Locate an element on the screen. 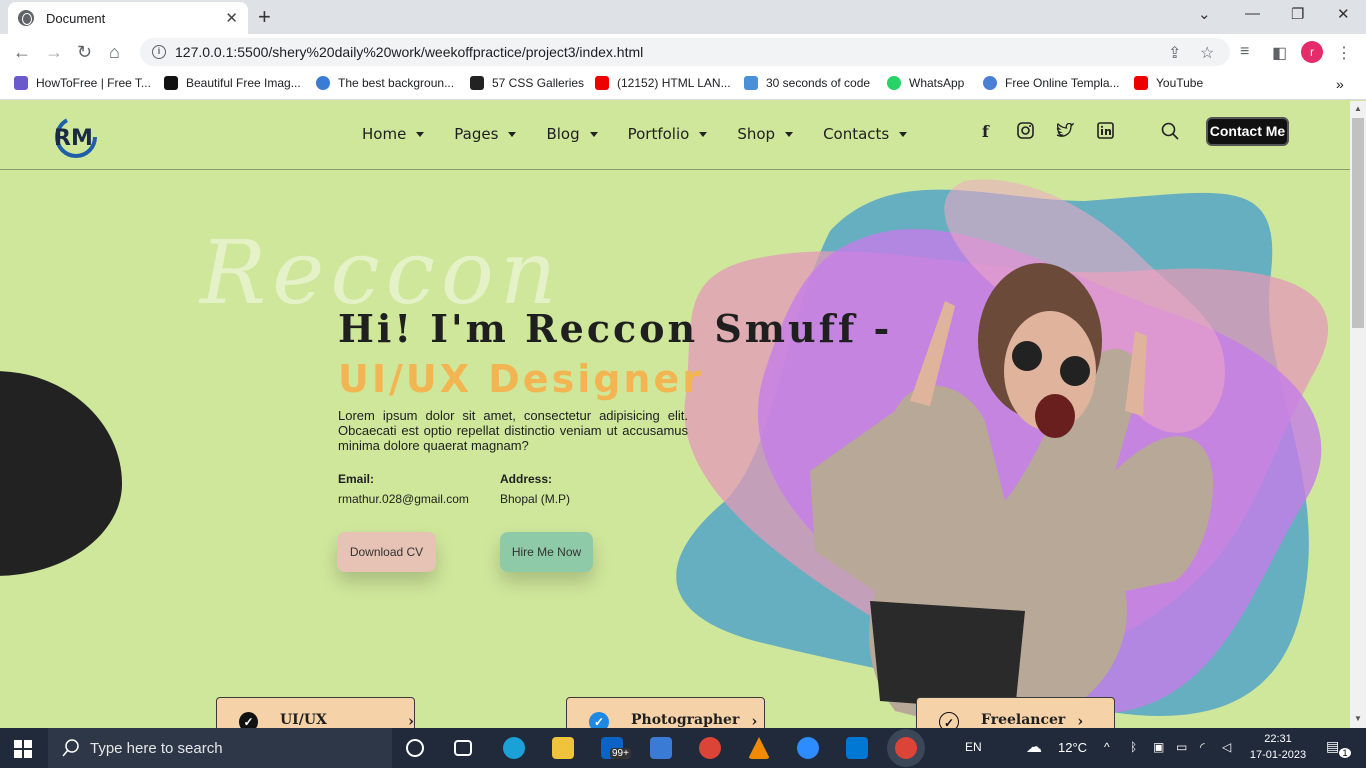 The image size is (1366, 768). chrome-icon is located at coordinates (710, 748).